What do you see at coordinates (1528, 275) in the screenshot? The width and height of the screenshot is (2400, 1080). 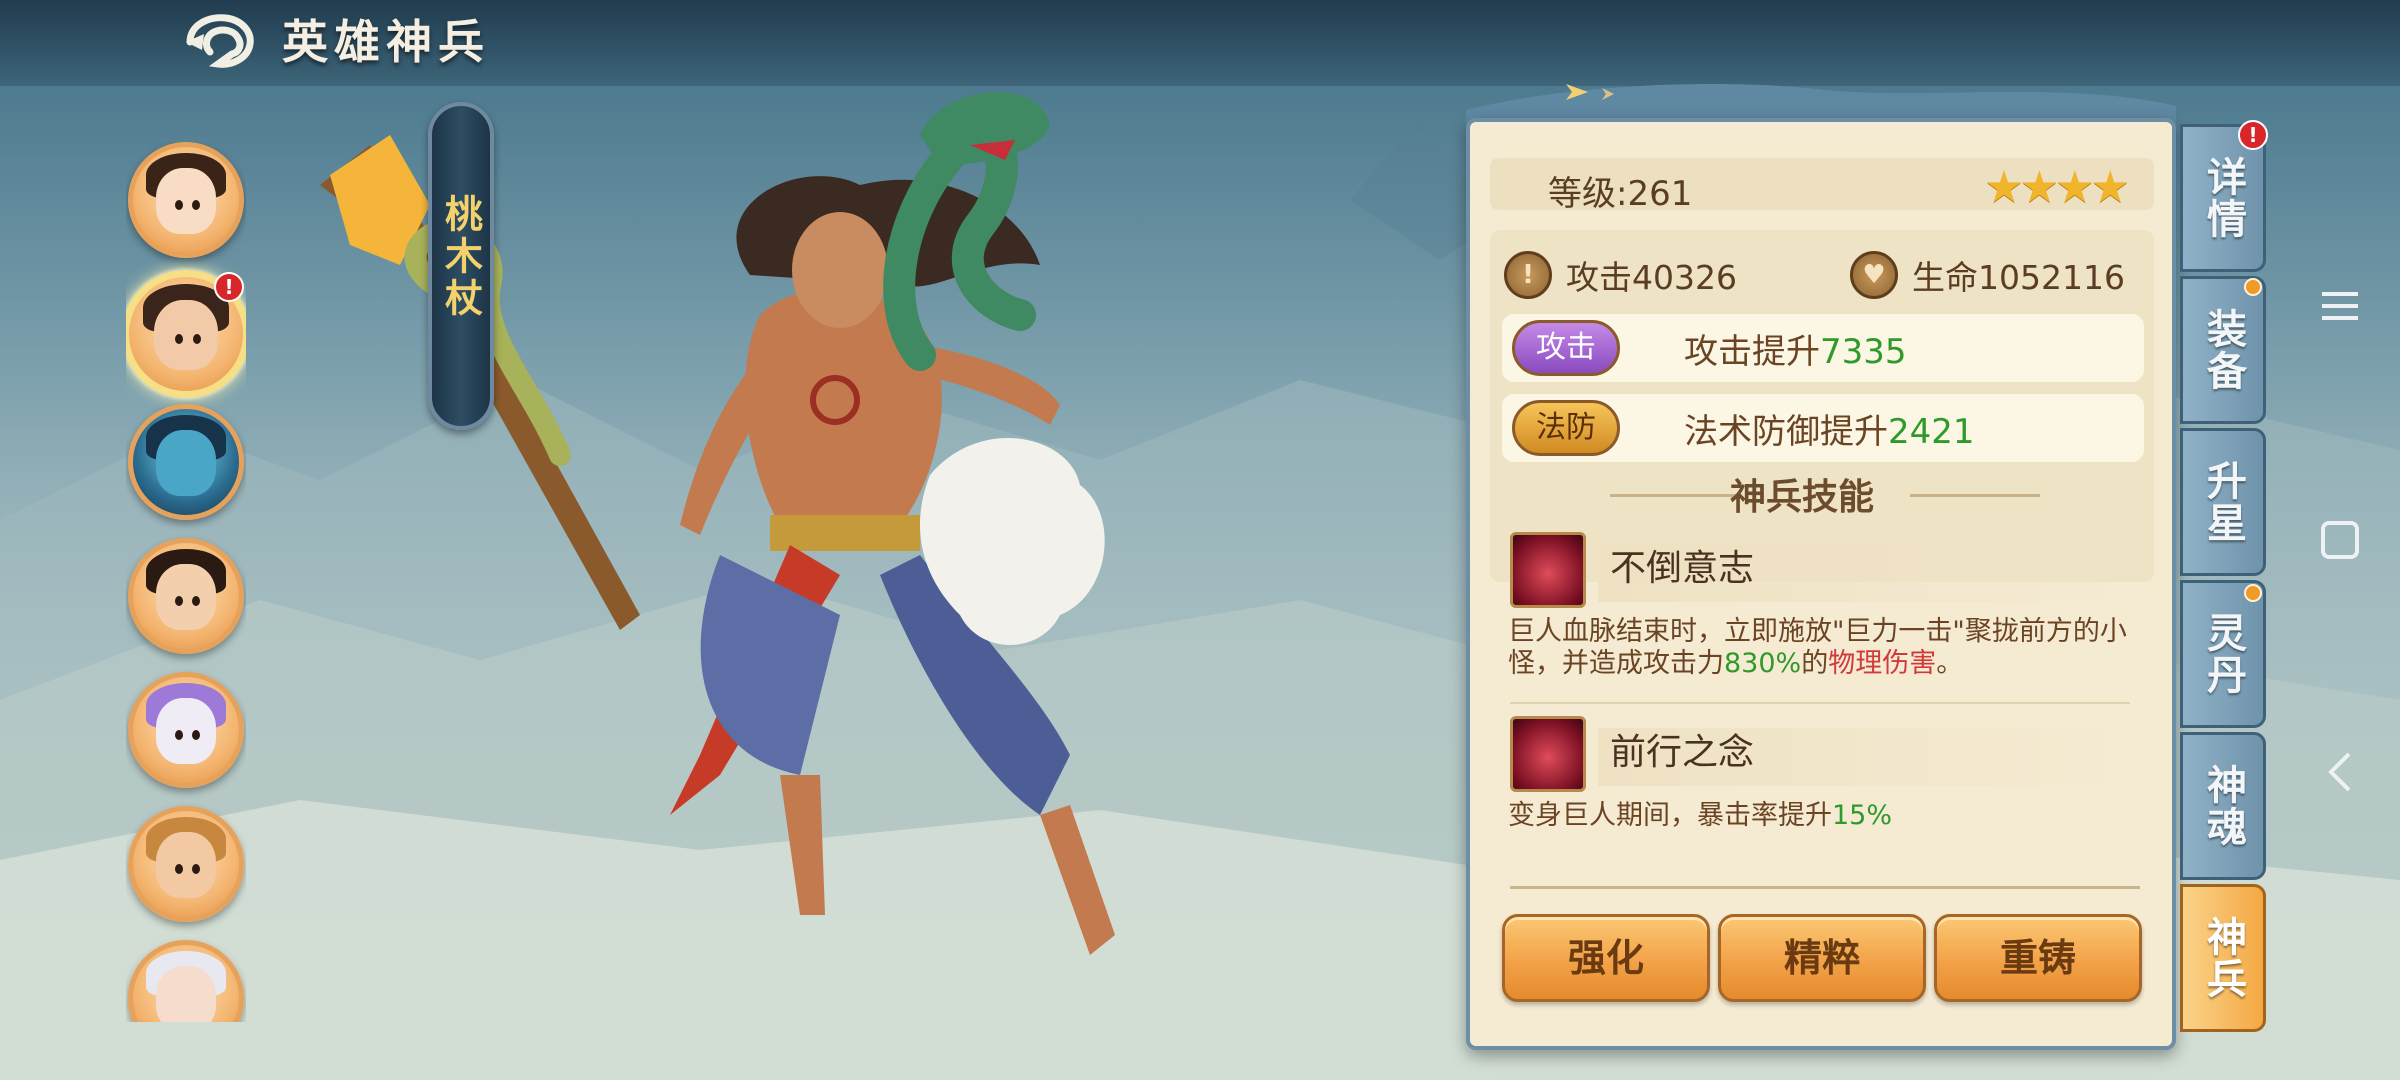 I see `attack-icon: !` at bounding box center [1528, 275].